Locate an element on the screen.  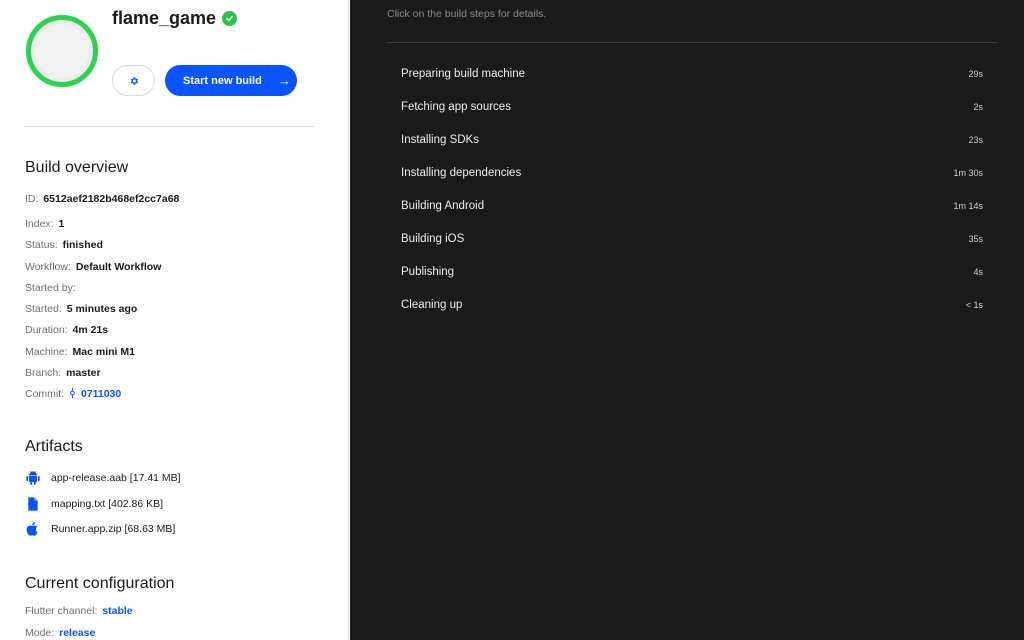
field-label: Machine: is located at coordinates (46, 352).